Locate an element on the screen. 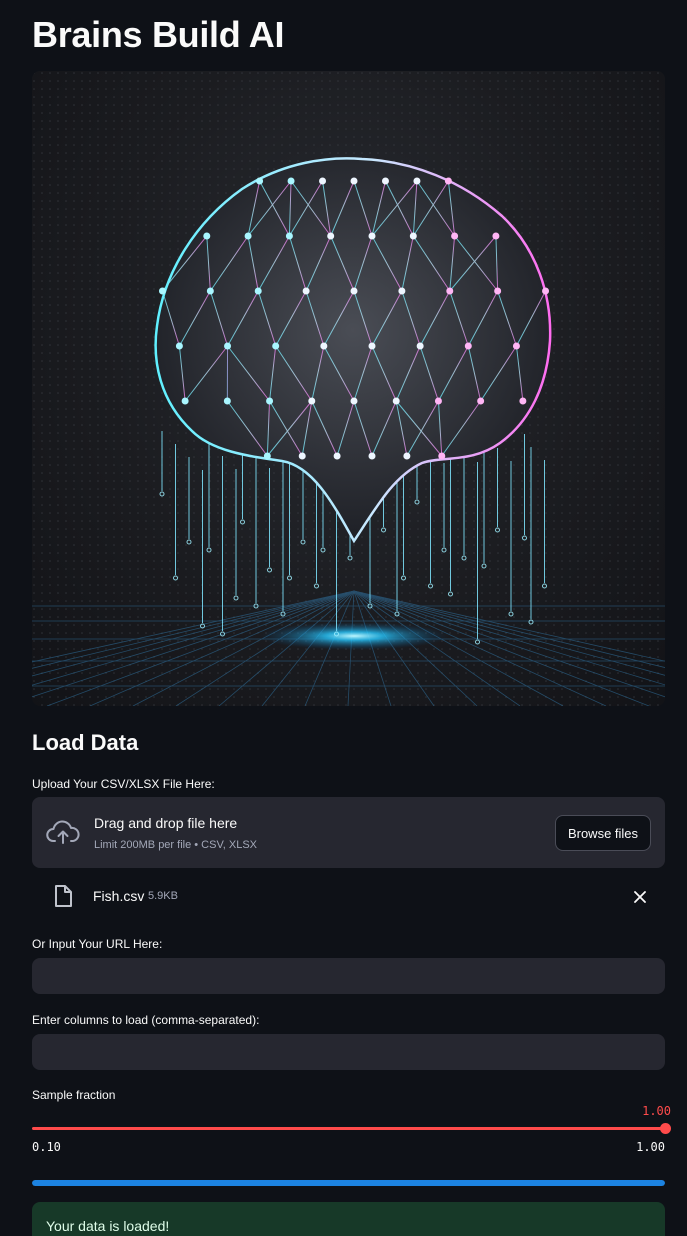 The height and width of the screenshot is (1236, 687). uploaded-file-size: 5.9KB is located at coordinates (163, 896).